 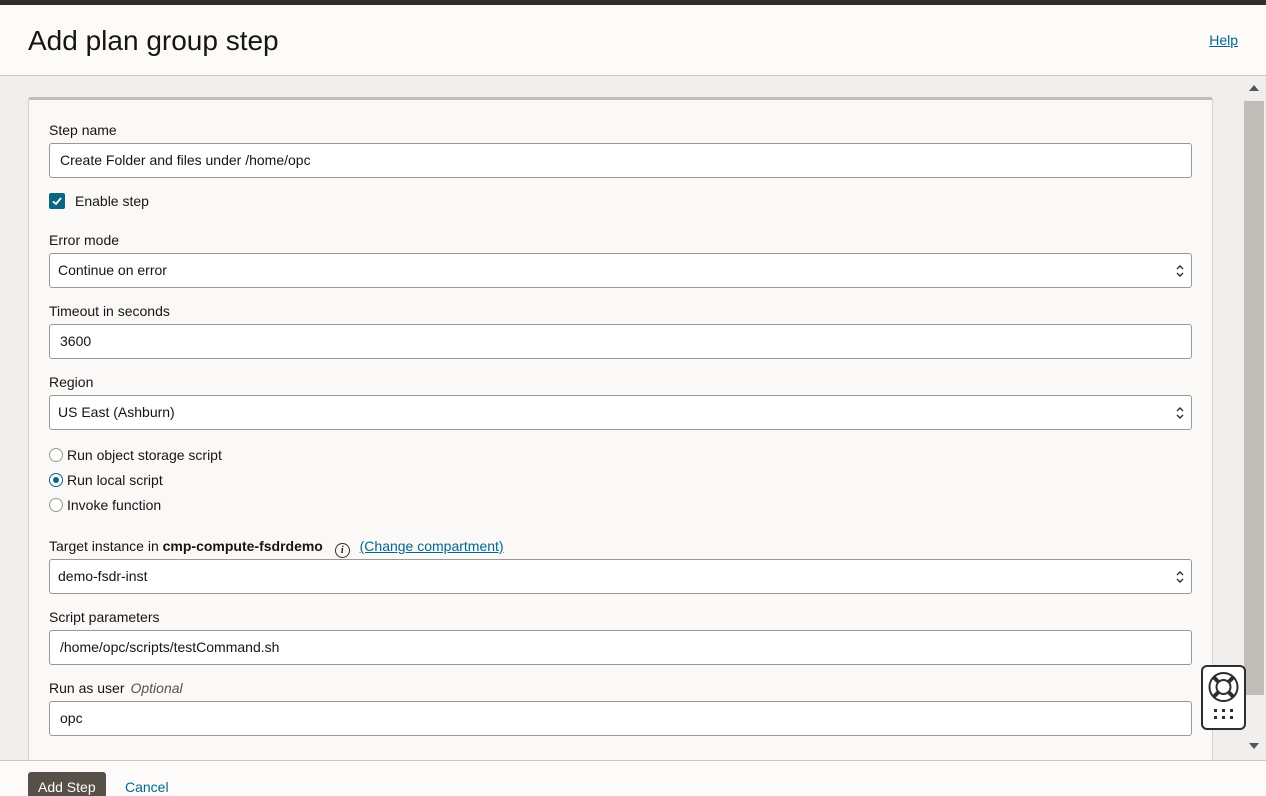 I want to click on page-title: Add plan group step, so click(x=153, y=40).